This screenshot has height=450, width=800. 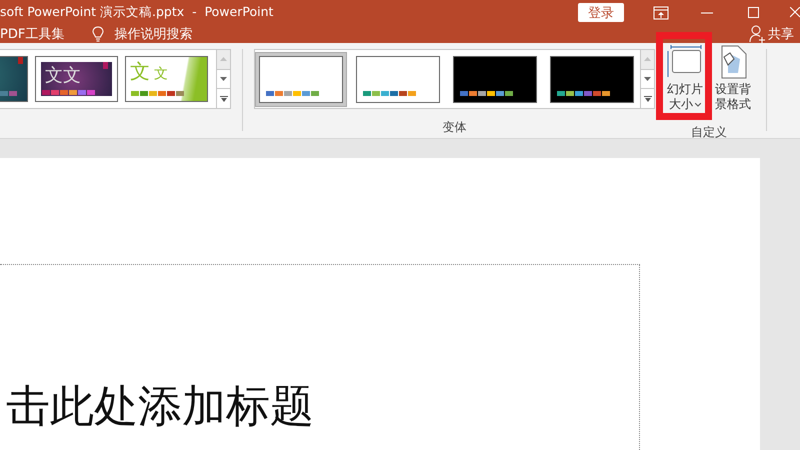 What do you see at coordinates (774, 34) in the screenshot?
I see `share-button: 共享` at bounding box center [774, 34].